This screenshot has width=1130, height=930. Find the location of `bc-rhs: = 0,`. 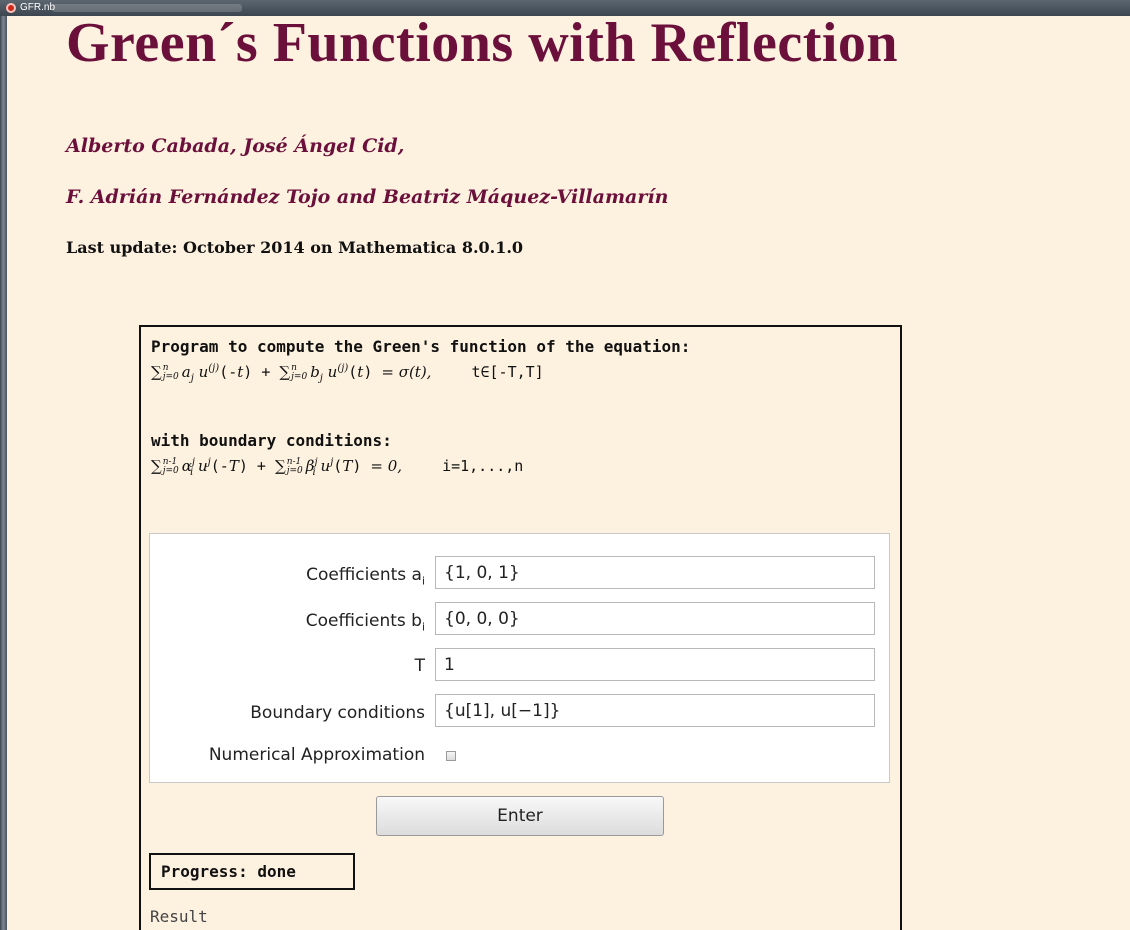

bc-rhs: = 0, is located at coordinates (386, 466).